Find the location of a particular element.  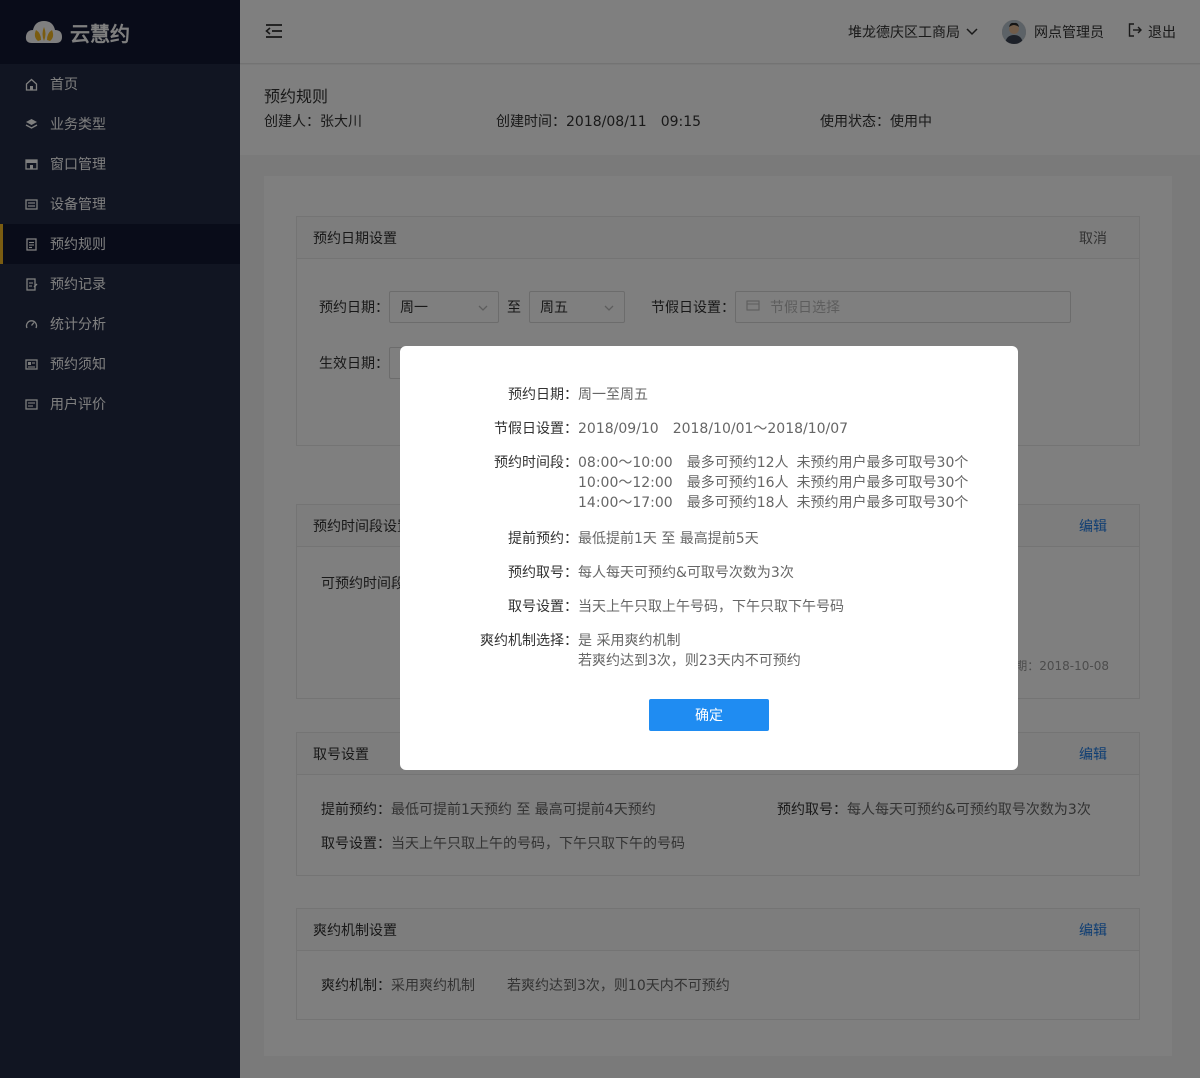

modal-row-rule: 取号设置： 当天上午只取上午号码，下午只取下午号码 is located at coordinates (709, 607).